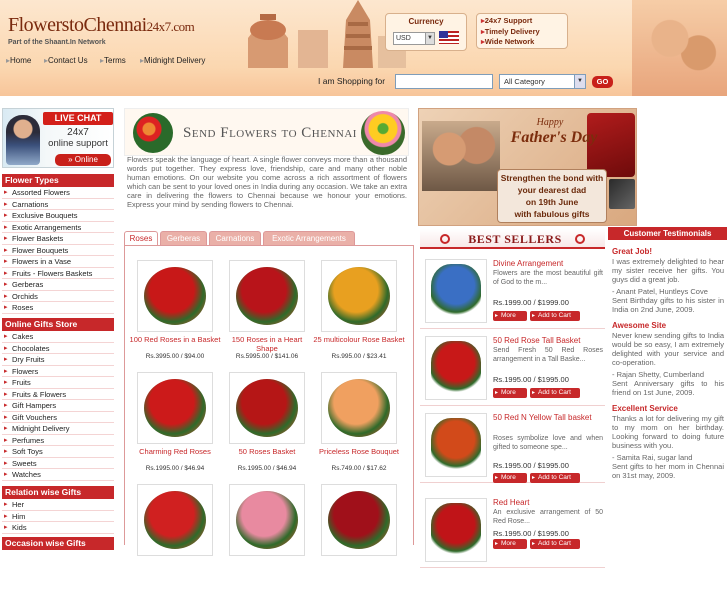  What do you see at coordinates (414, 38) in the screenshot?
I see `currency-dropdown: USD ▼` at bounding box center [414, 38].